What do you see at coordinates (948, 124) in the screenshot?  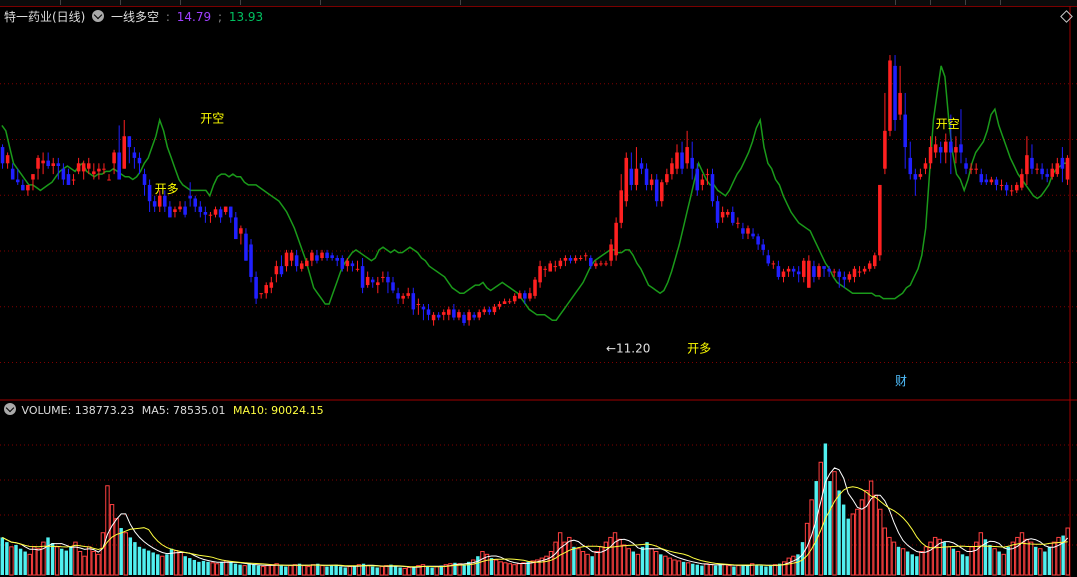 I see `chart-annotation: 开空` at bounding box center [948, 124].